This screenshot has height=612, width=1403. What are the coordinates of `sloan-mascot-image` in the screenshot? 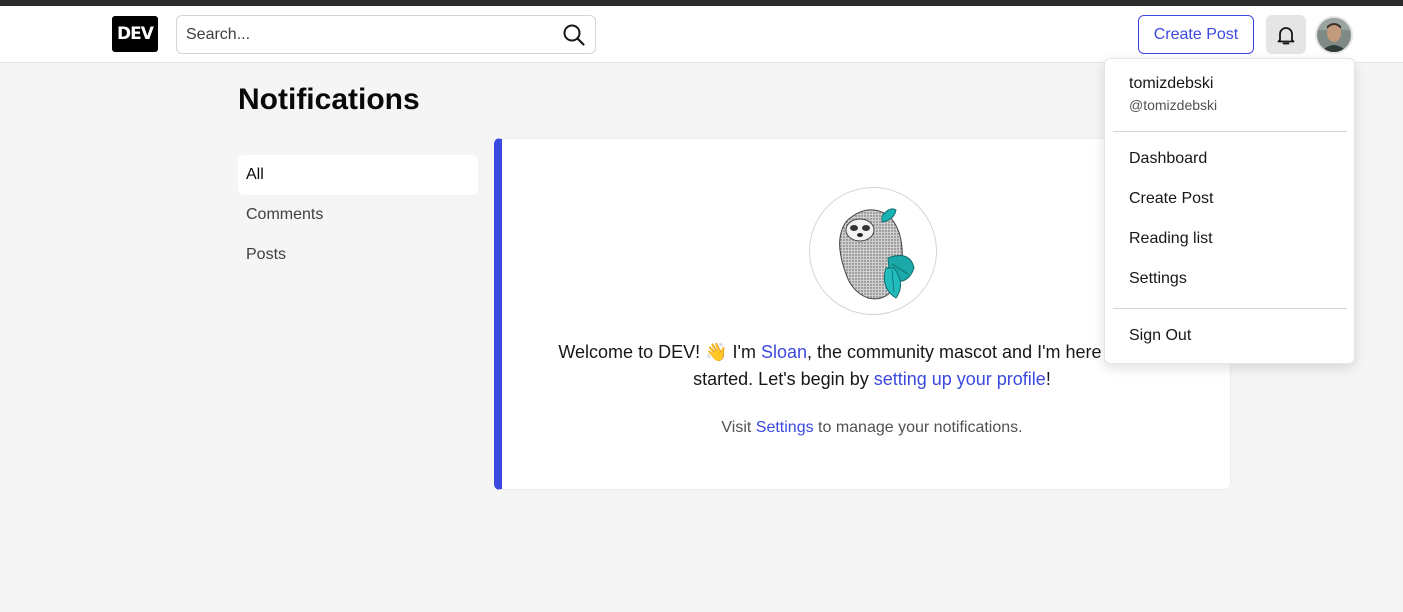 It's located at (873, 251).